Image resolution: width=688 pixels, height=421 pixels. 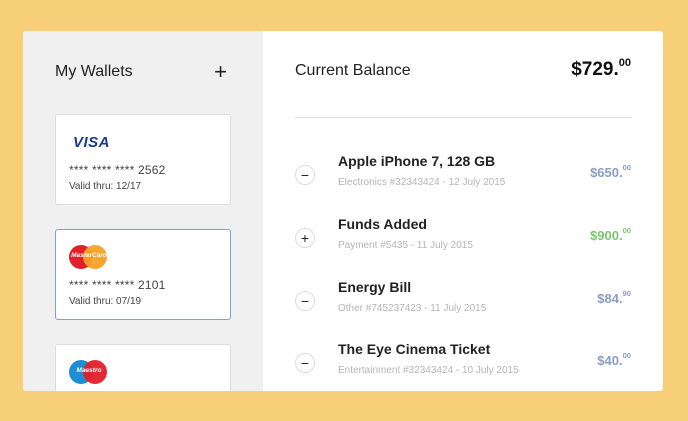 I want to click on transaction-meta: Electronics #32343424 - 12 July 2015, so click(x=422, y=182).